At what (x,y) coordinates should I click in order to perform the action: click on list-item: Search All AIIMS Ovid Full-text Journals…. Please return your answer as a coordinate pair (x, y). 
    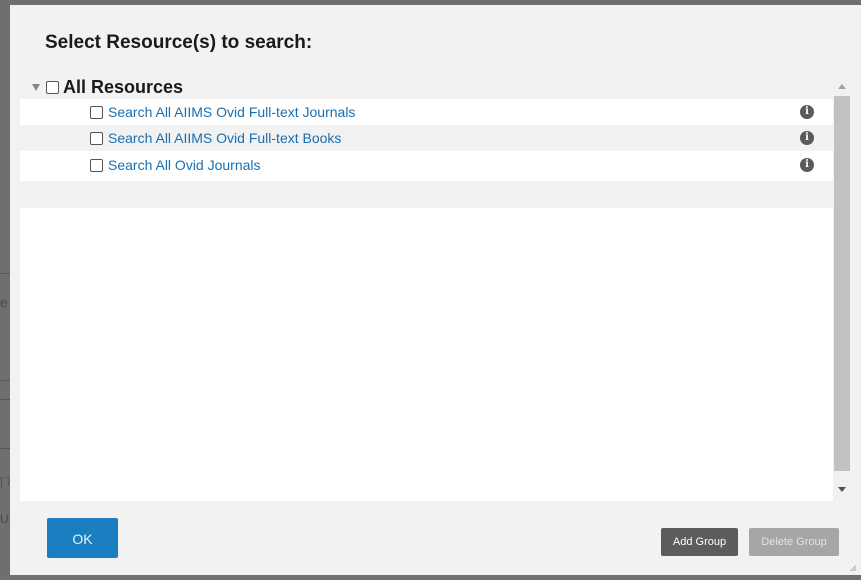
    Looking at the image, I should click on (431, 112).